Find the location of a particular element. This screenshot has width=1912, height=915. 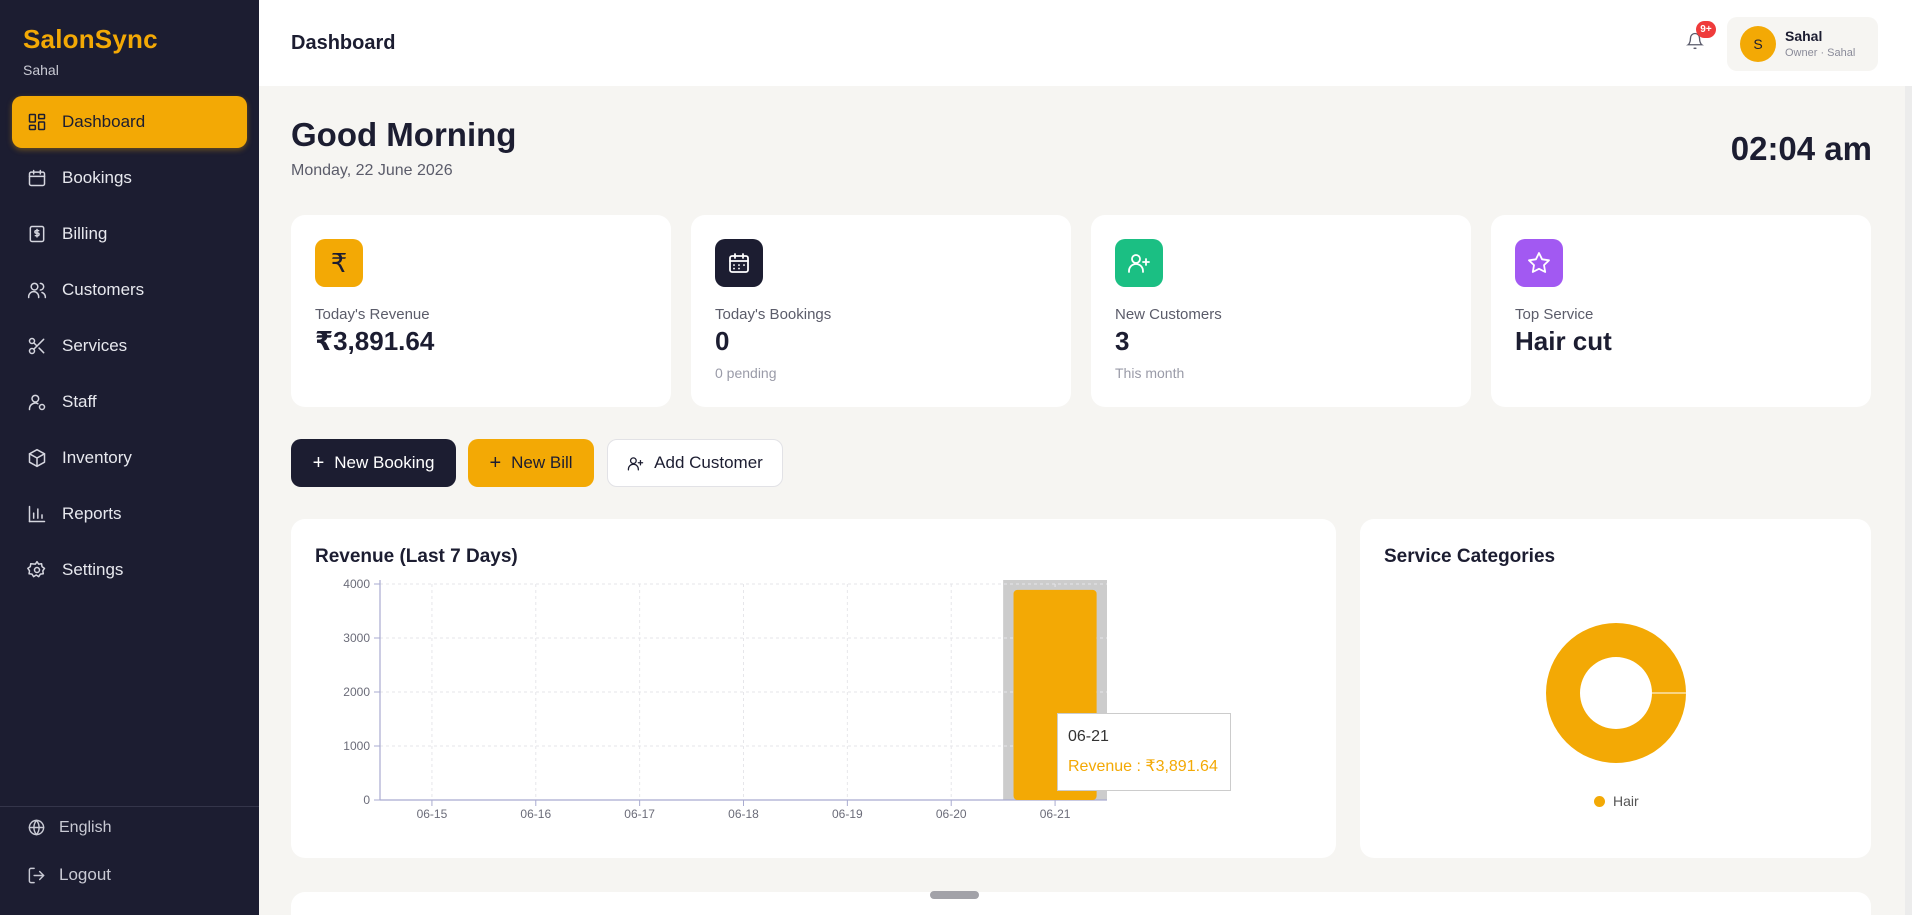

sidebar-divider is located at coordinates (129, 806).